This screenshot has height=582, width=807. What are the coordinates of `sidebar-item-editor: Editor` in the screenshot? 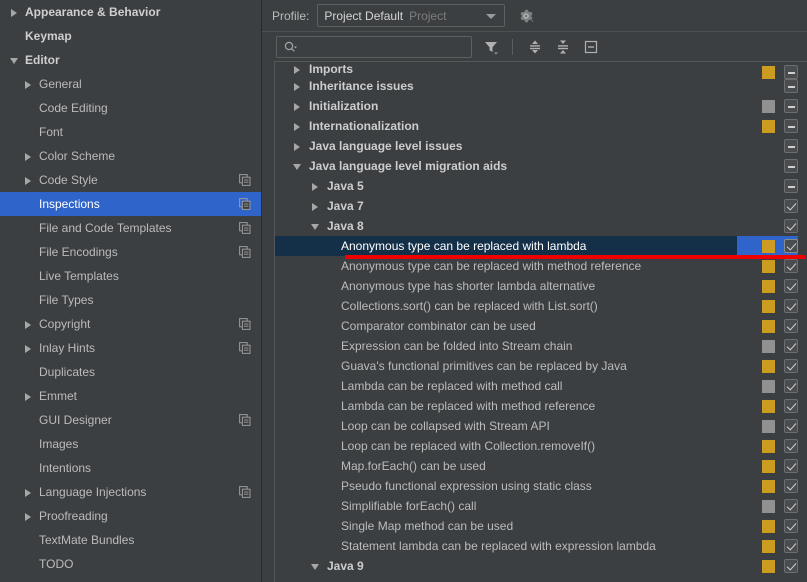 It's located at (130, 60).